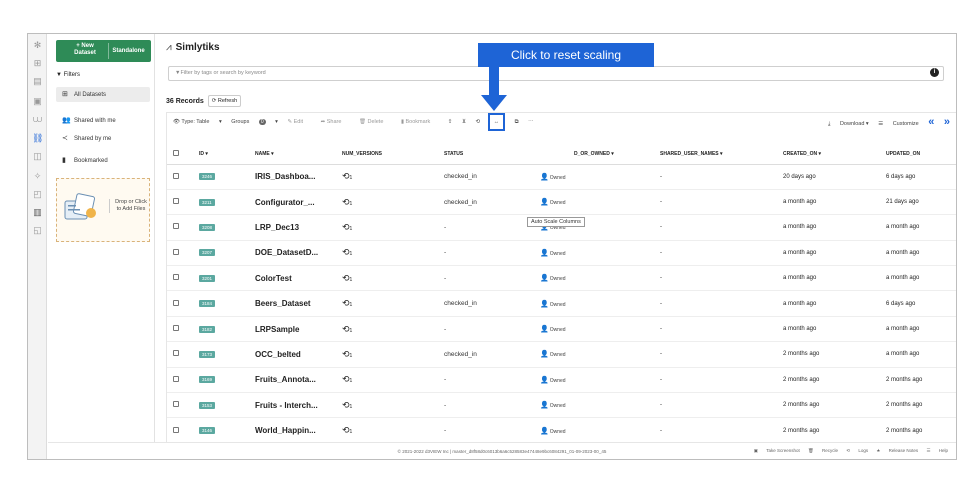 The image size is (977, 485). I want to click on cell-id: 3208, so click(221, 227).